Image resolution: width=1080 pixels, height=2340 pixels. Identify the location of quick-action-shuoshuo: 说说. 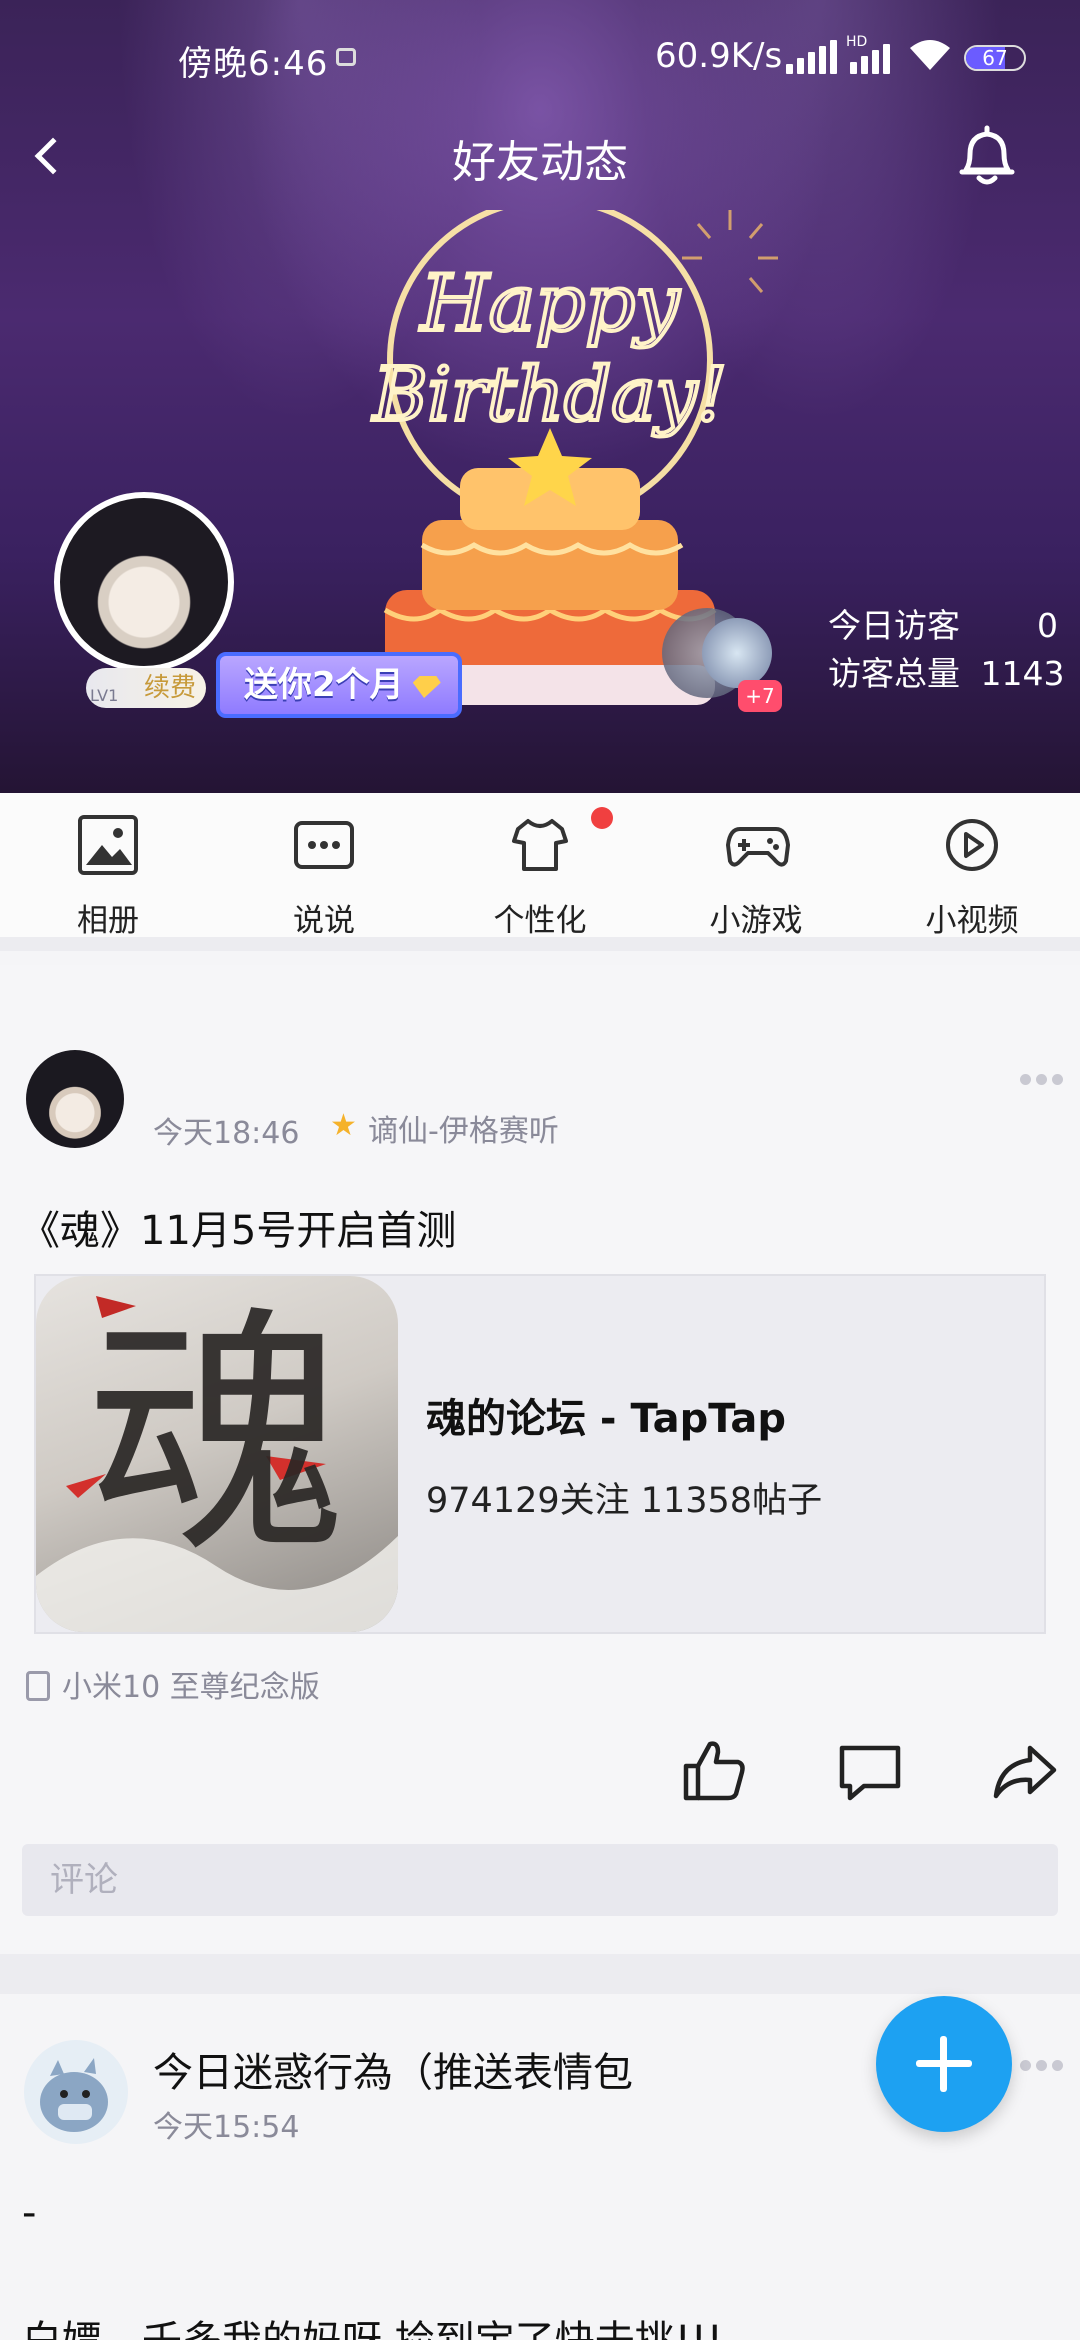
(324, 877).